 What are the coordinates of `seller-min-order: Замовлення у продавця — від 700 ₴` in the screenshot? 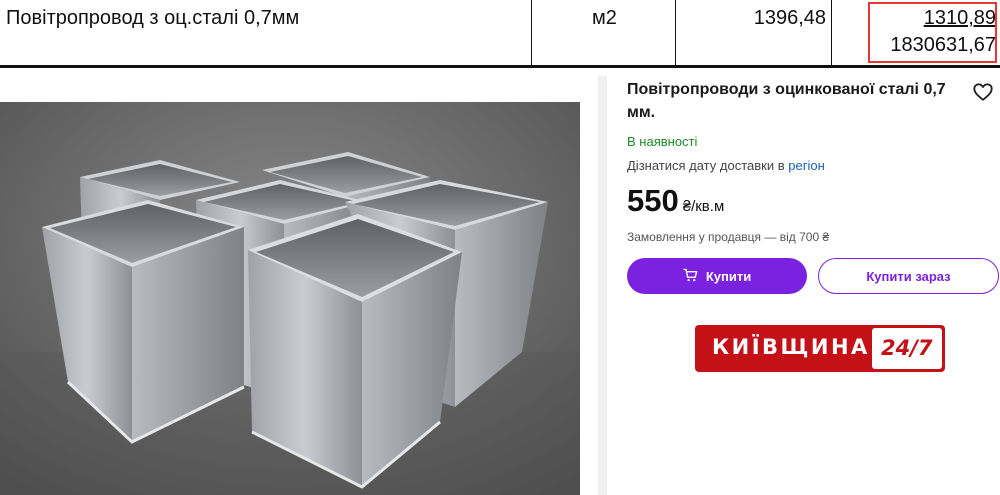 It's located at (728, 237).